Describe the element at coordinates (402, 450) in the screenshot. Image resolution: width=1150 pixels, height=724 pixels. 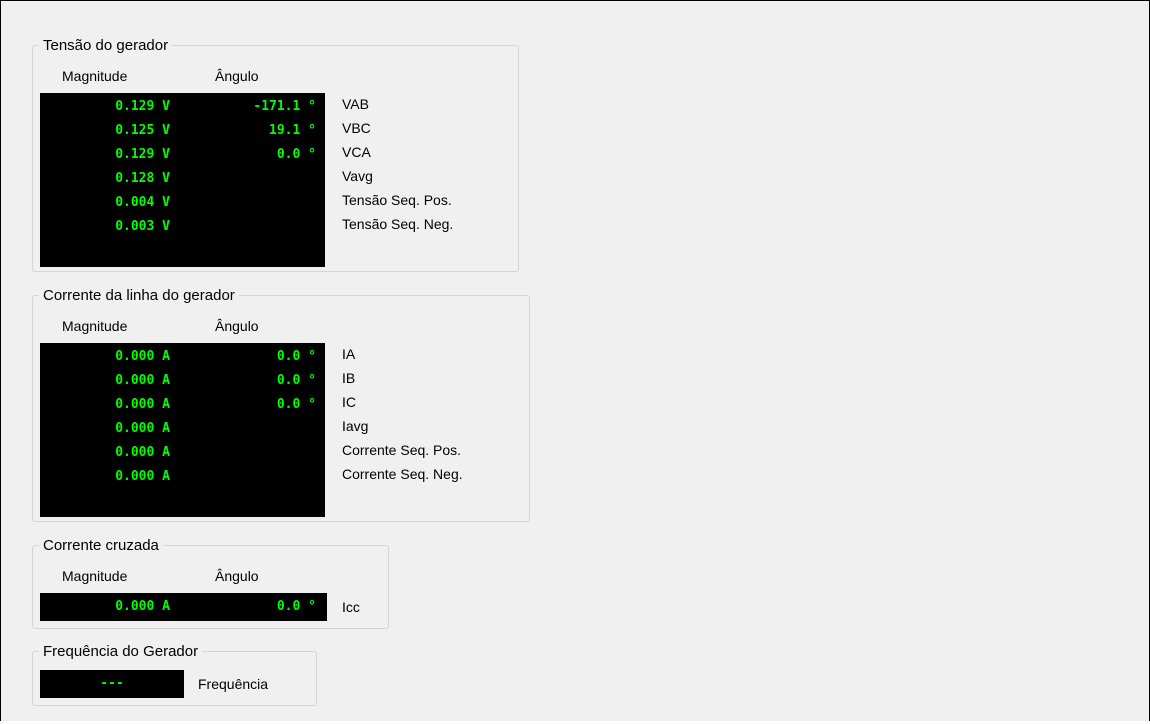
I see `quantity-label: Corrente Seq. Pos.` at that location.